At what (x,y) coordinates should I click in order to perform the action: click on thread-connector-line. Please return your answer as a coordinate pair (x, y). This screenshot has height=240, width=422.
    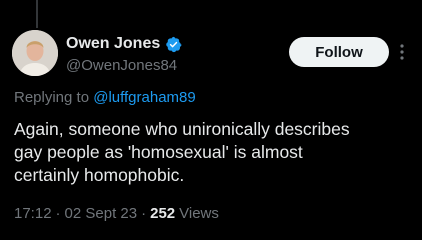
    Looking at the image, I should click on (37, 14).